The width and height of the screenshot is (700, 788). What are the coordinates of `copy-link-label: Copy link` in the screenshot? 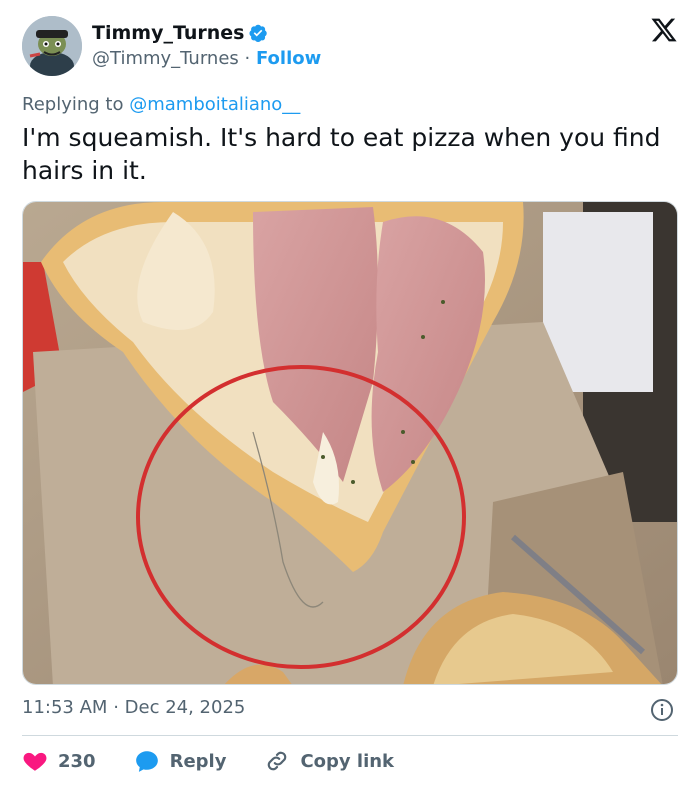 It's located at (347, 761).